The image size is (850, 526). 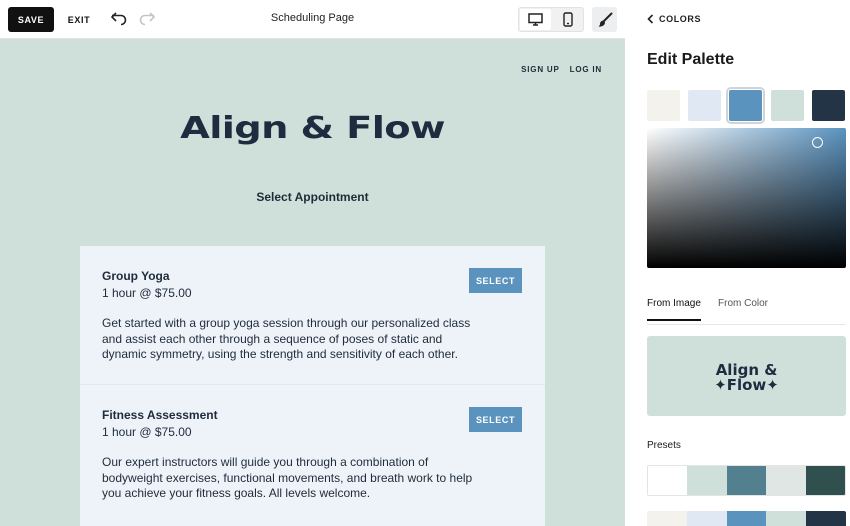 What do you see at coordinates (604, 19) in the screenshot?
I see `paintbrush-icon` at bounding box center [604, 19].